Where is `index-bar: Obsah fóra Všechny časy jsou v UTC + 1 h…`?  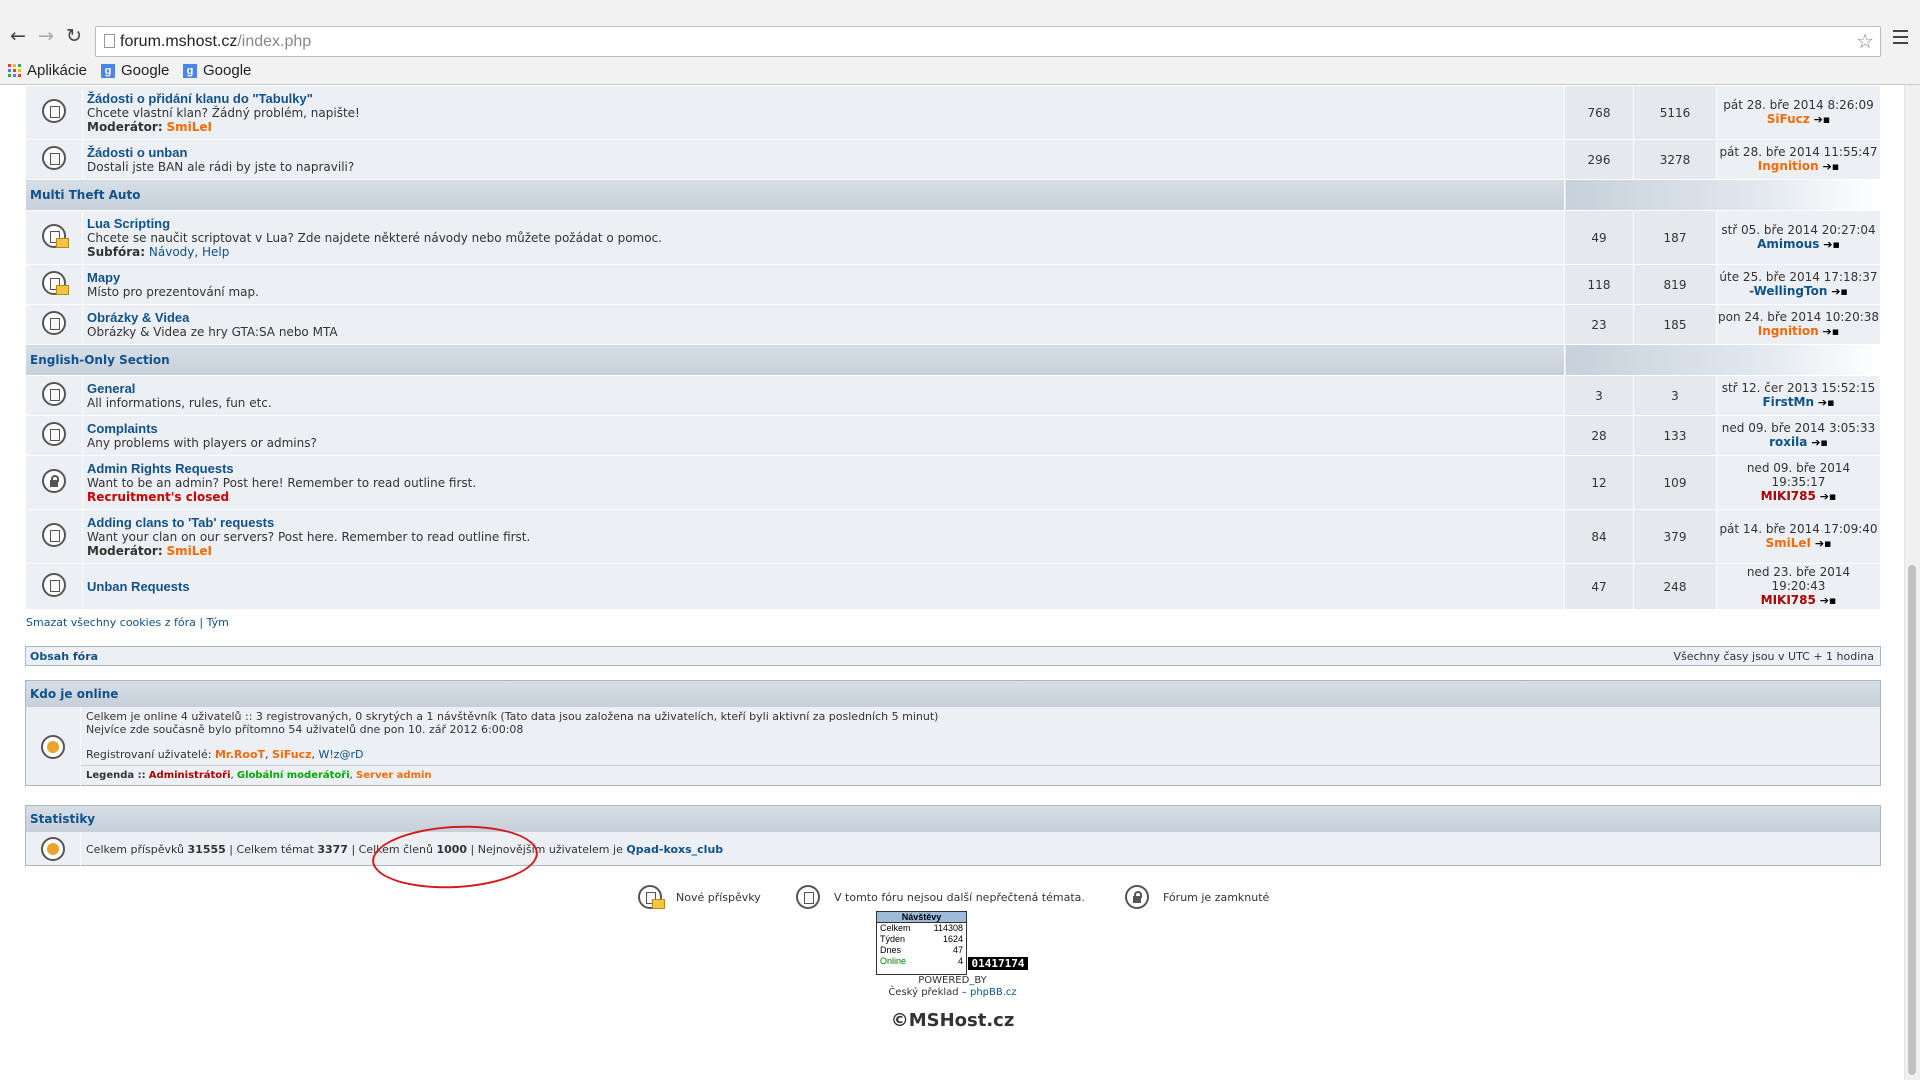 index-bar: Obsah fóra Všechny časy jsou v UTC + 1 h… is located at coordinates (953, 656).